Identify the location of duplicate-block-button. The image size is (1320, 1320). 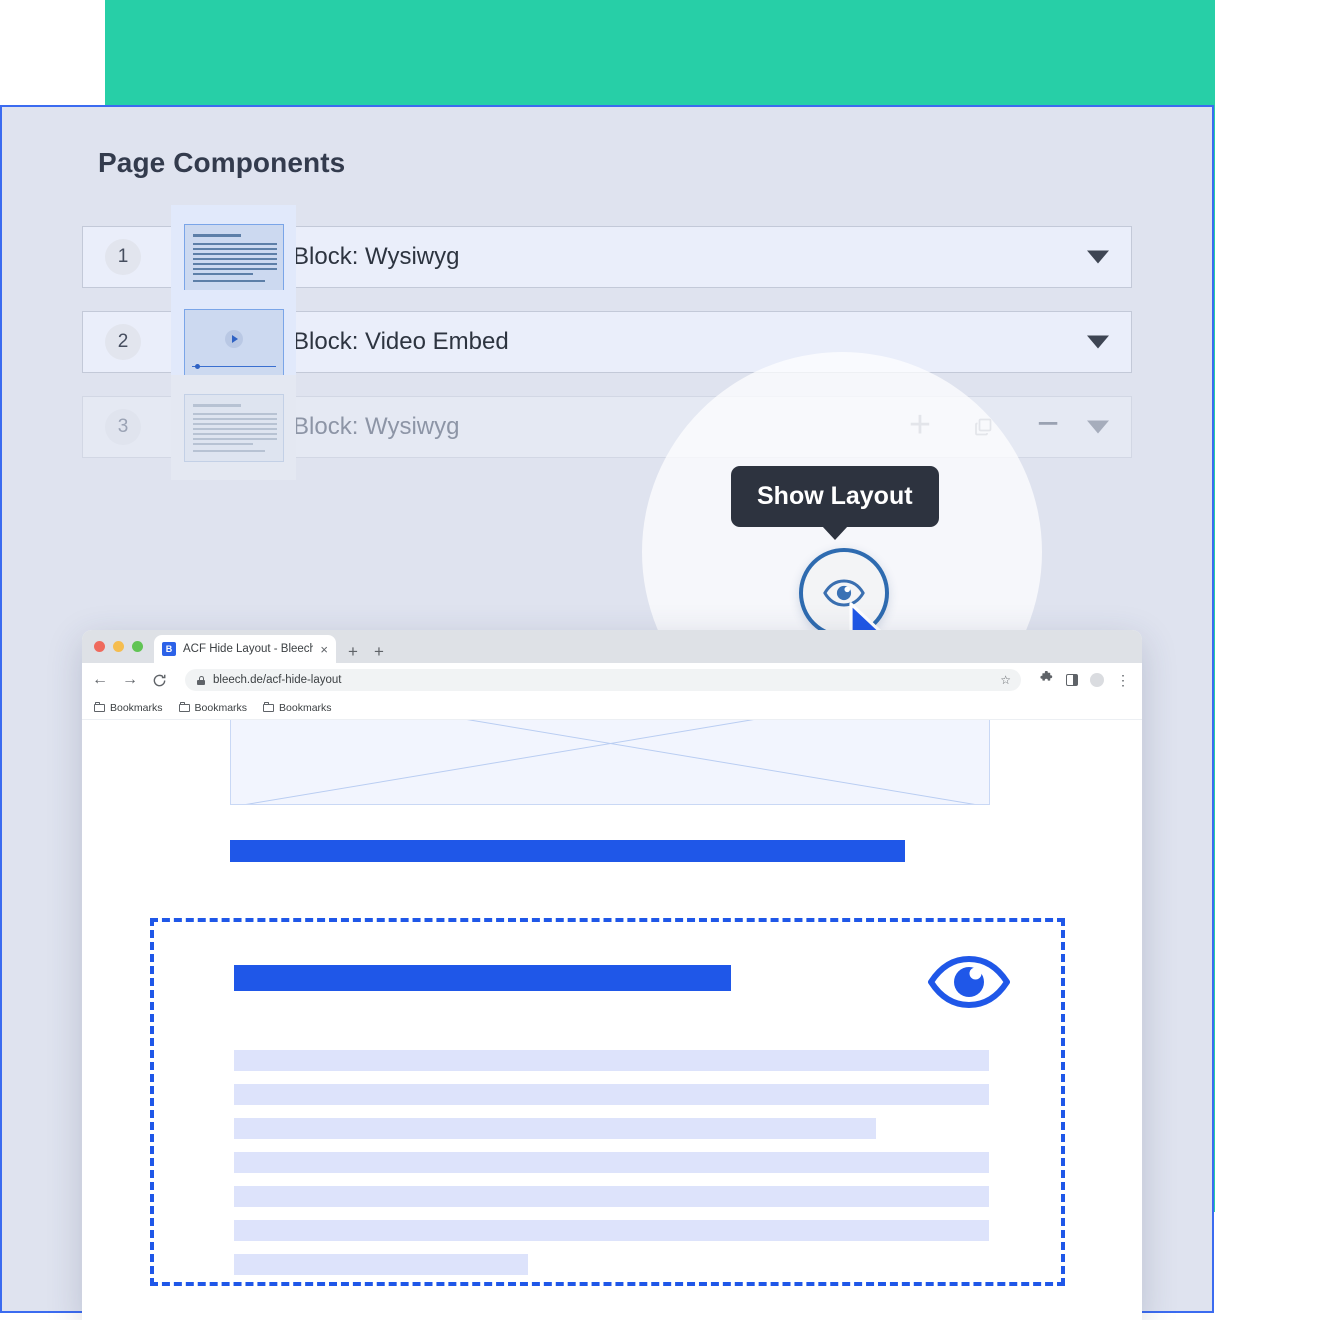
(984, 427).